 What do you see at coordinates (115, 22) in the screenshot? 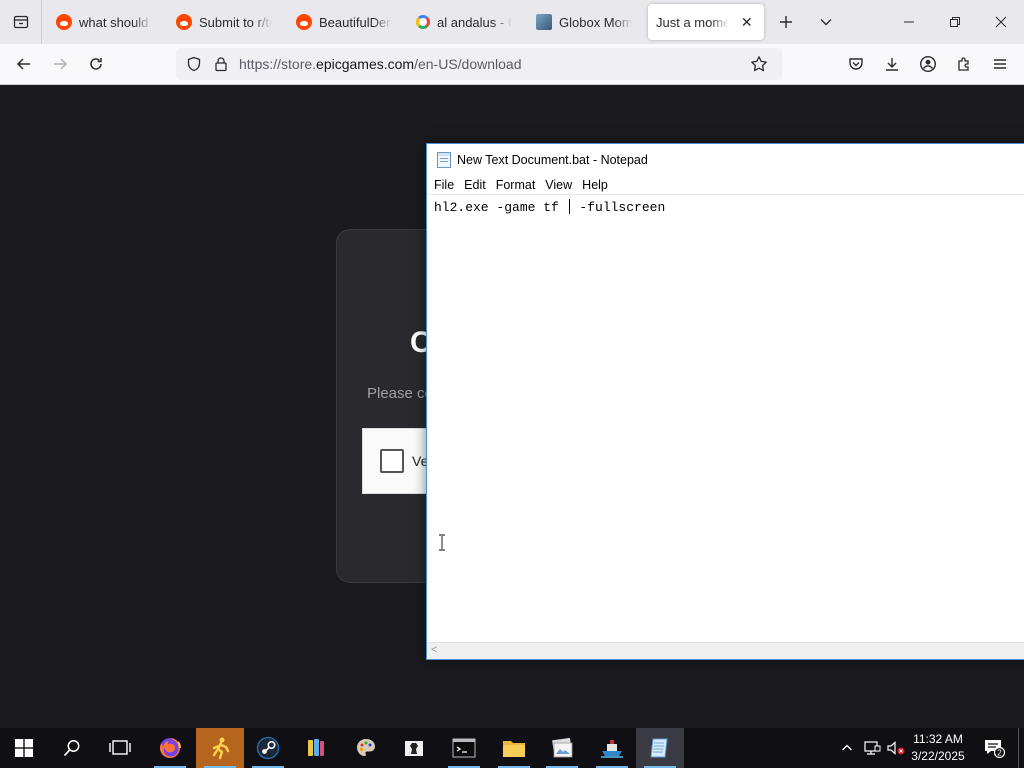
I see `tab-label: what should s` at bounding box center [115, 22].